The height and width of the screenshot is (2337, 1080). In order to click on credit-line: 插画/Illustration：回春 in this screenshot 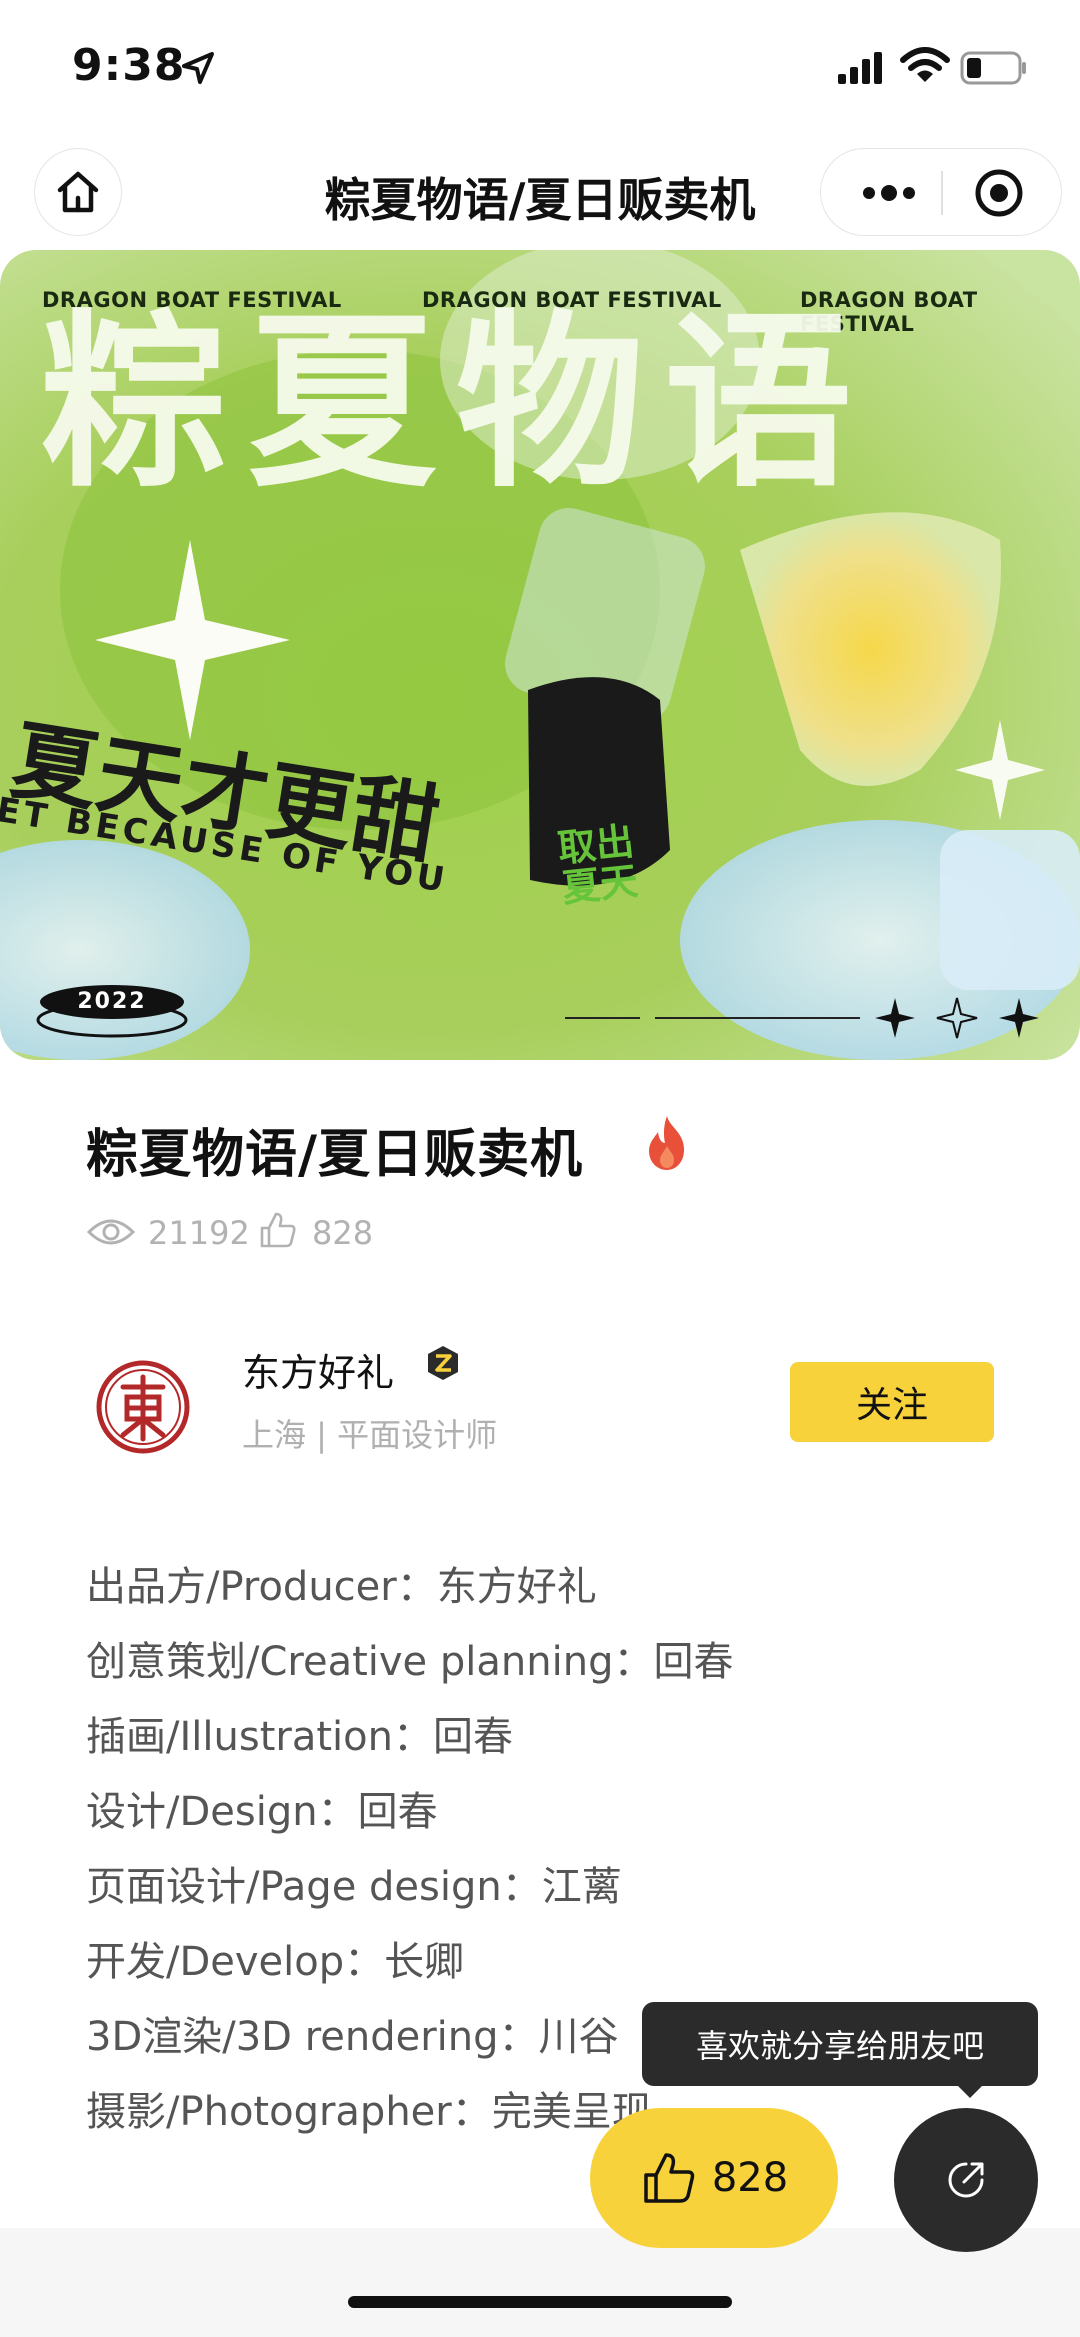, I will do `click(299, 1737)`.